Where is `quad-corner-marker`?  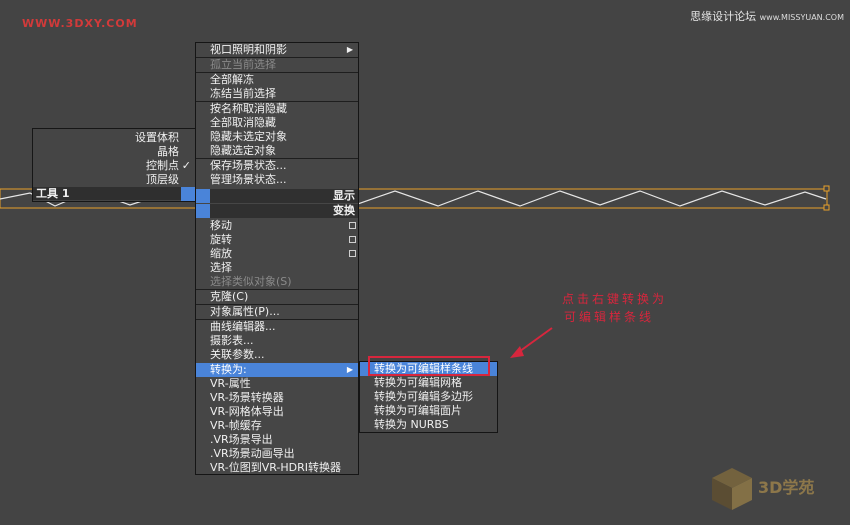
quad-corner-marker is located at coordinates (188, 194).